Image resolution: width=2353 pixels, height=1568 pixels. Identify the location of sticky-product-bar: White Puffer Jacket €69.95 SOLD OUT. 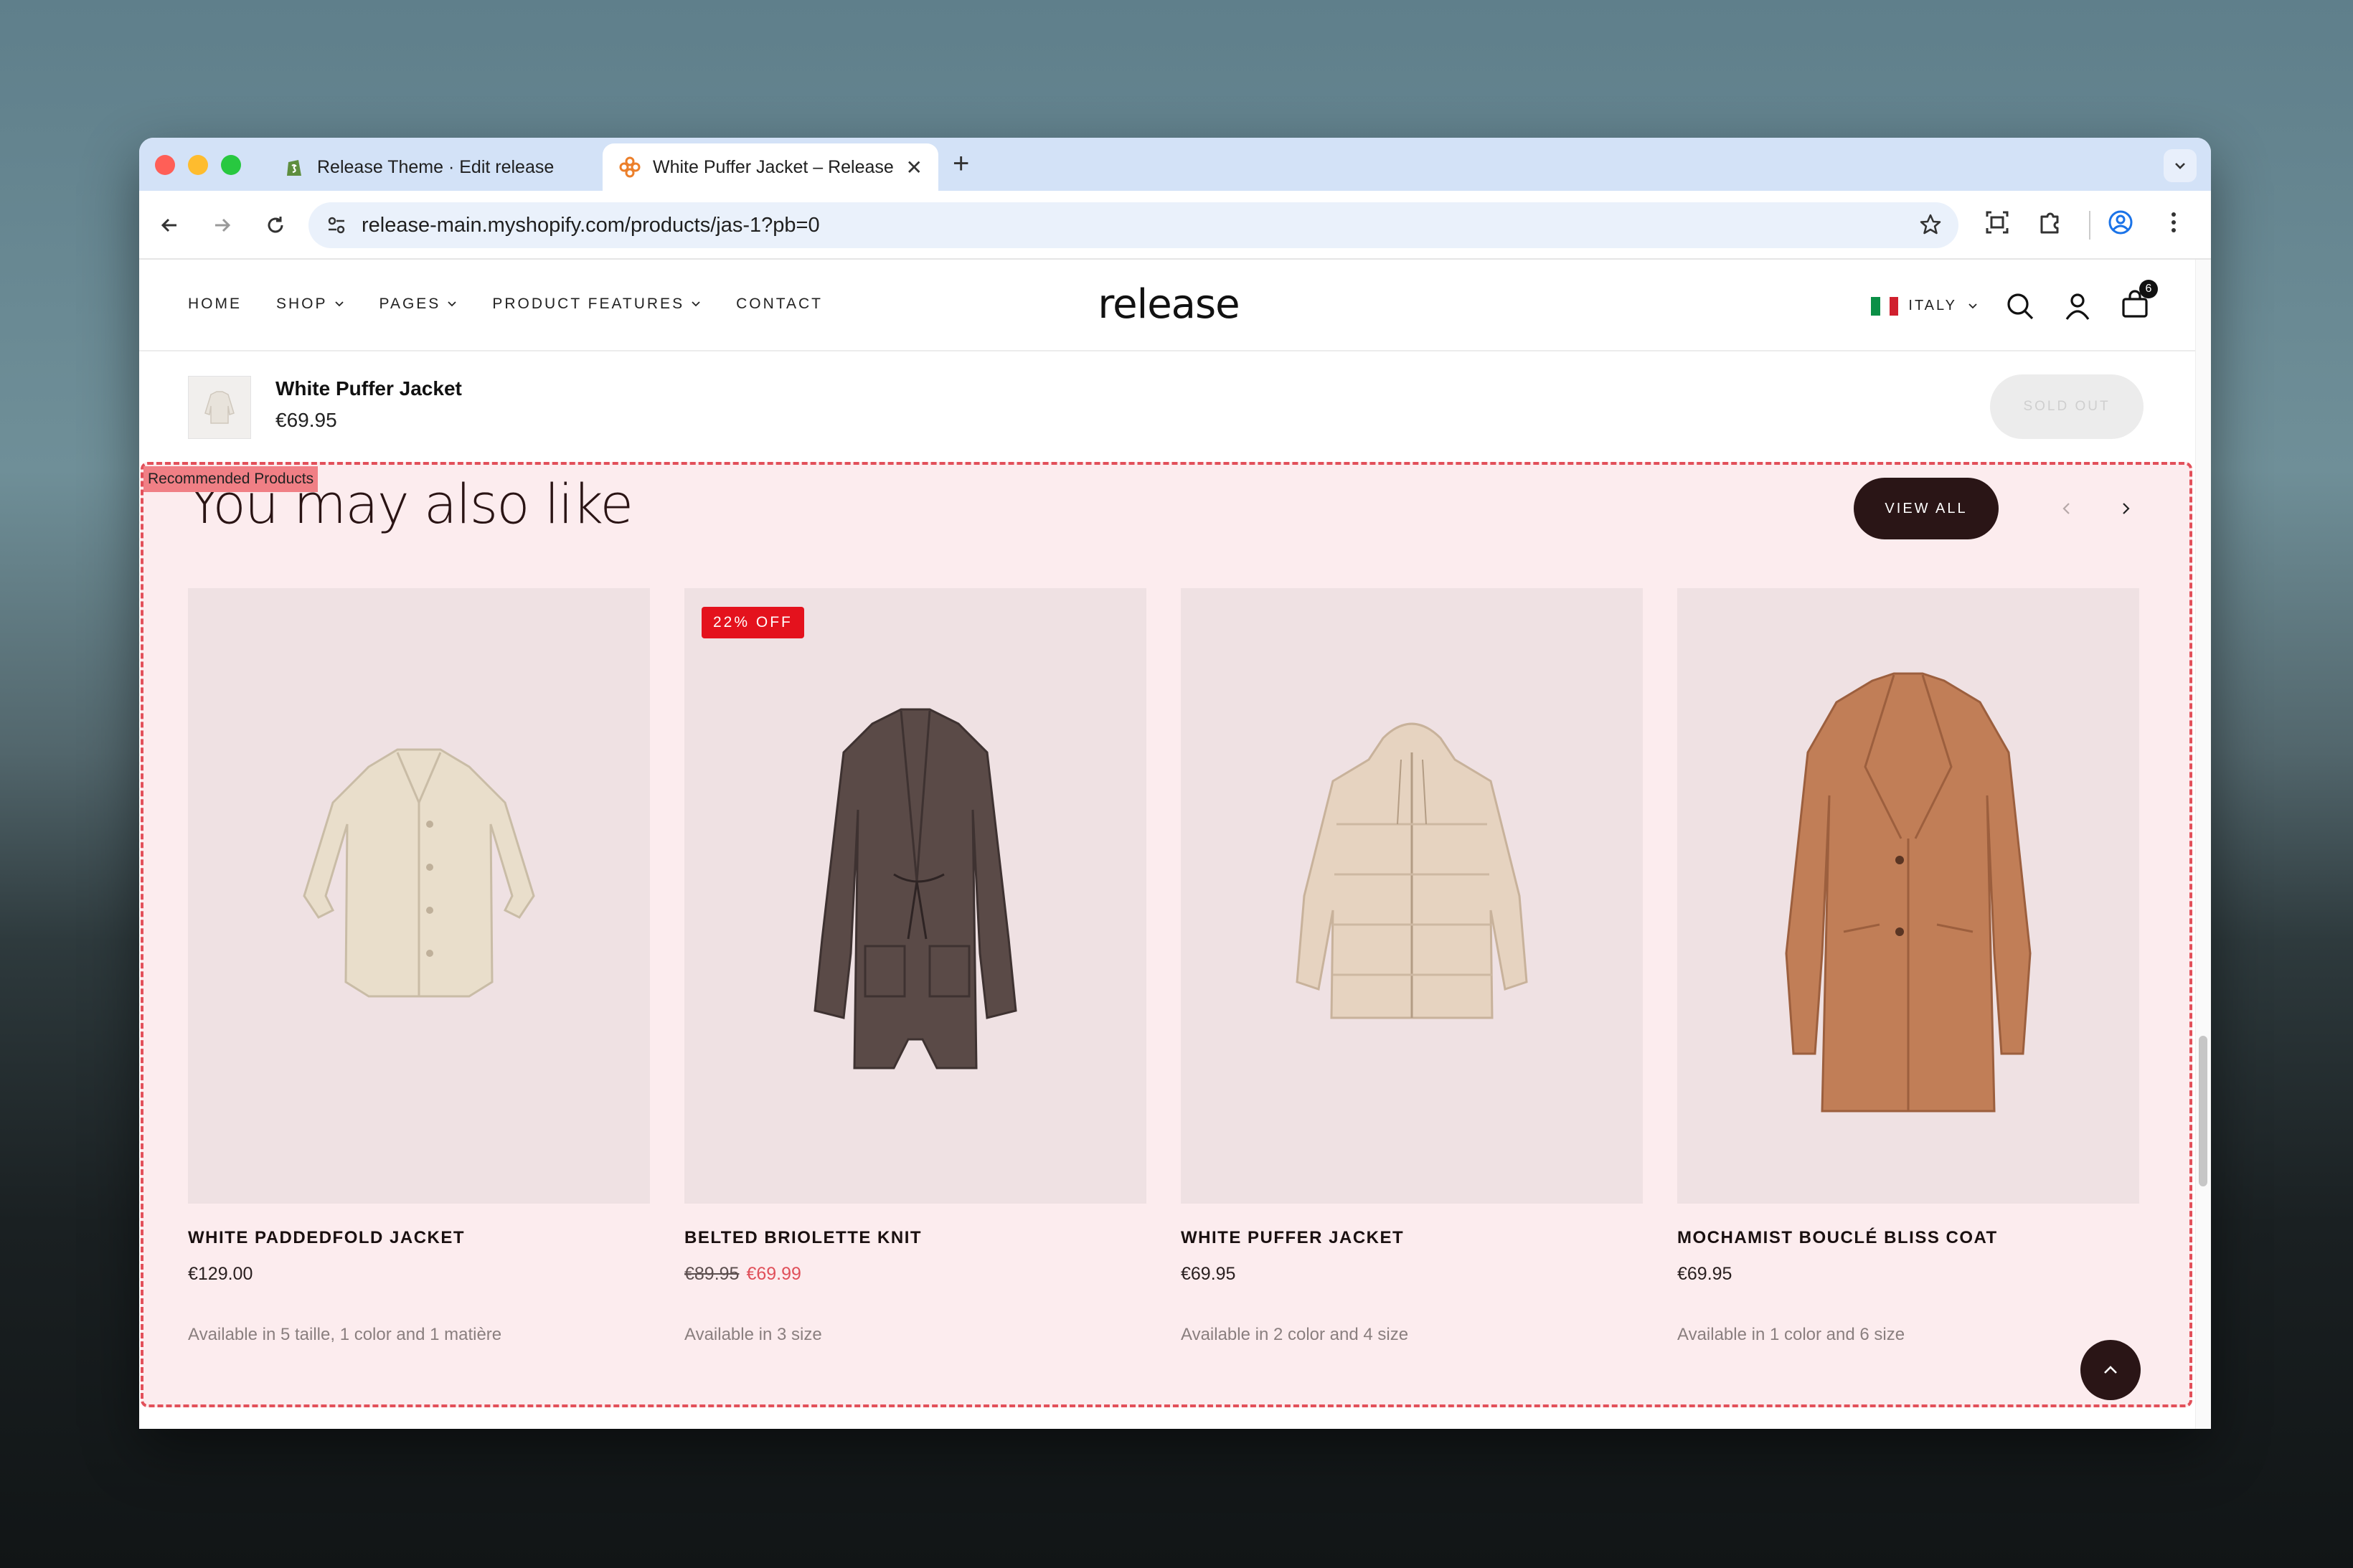
(1167, 405).